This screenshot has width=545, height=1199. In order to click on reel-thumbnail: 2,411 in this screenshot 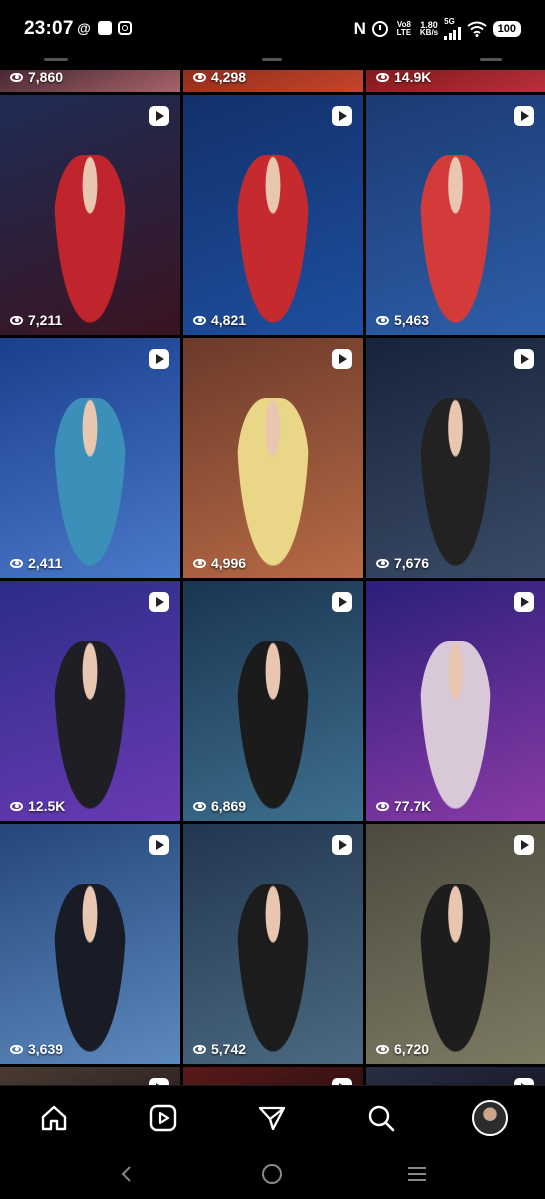, I will do `click(90, 458)`.